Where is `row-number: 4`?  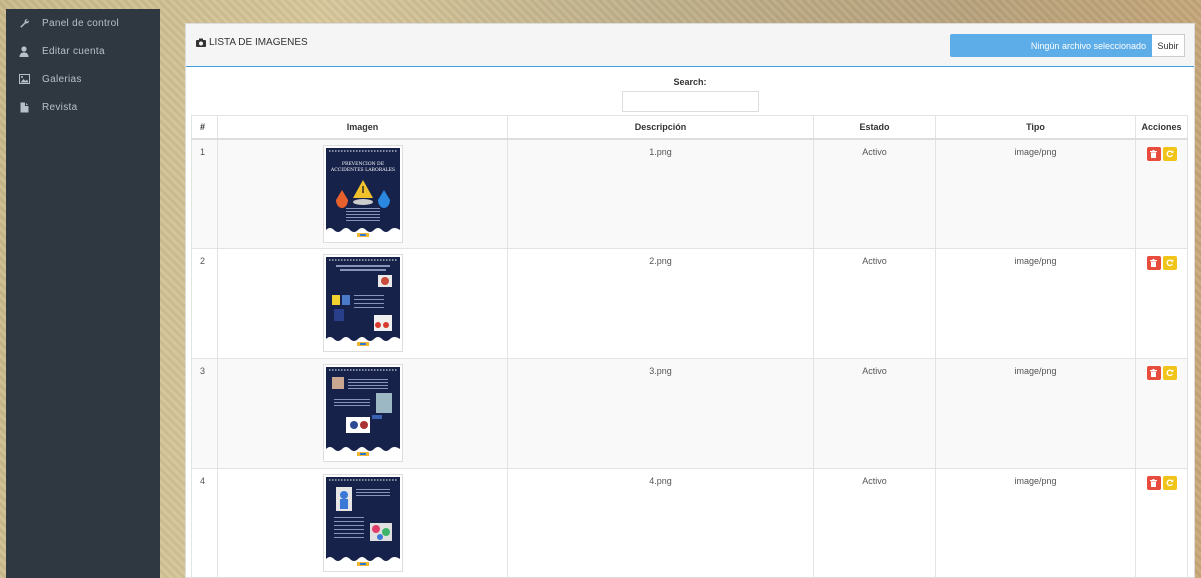 row-number: 4 is located at coordinates (204, 523).